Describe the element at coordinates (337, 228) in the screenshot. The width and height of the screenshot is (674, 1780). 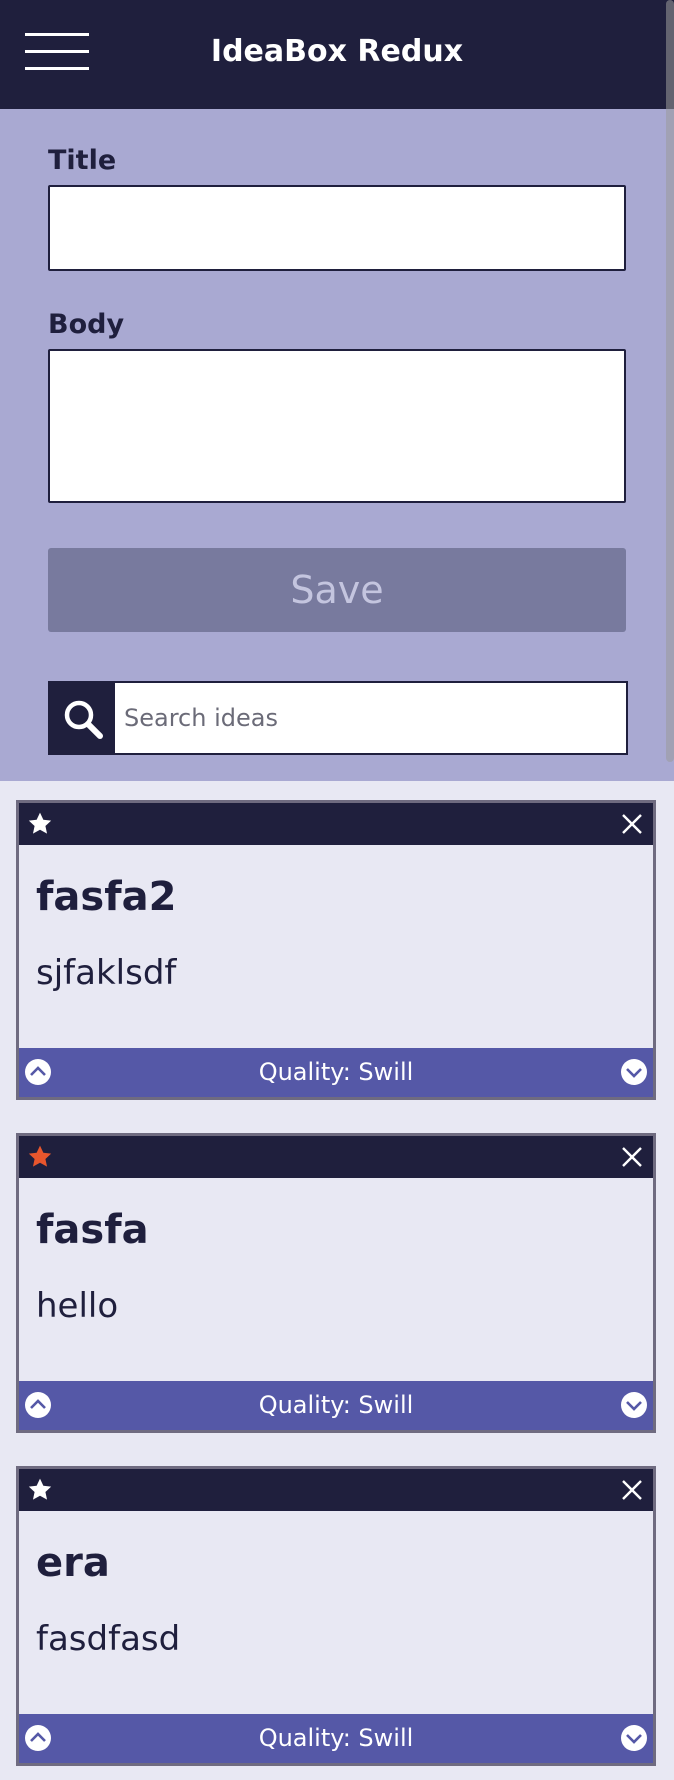
I see `title-input` at that location.